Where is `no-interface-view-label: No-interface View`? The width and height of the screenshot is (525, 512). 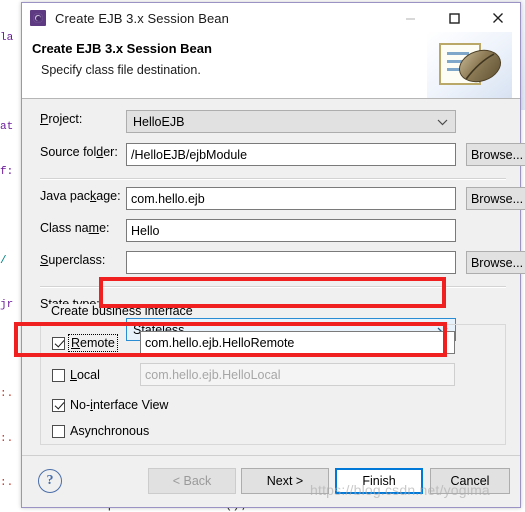 no-interface-view-label: No-interface View is located at coordinates (119, 405).